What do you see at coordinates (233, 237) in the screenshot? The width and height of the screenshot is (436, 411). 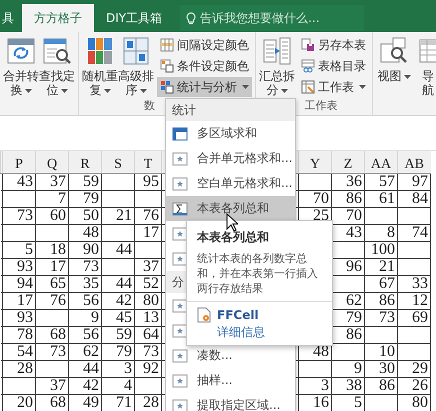 I see `tooltip-title: 本表各列总和` at bounding box center [233, 237].